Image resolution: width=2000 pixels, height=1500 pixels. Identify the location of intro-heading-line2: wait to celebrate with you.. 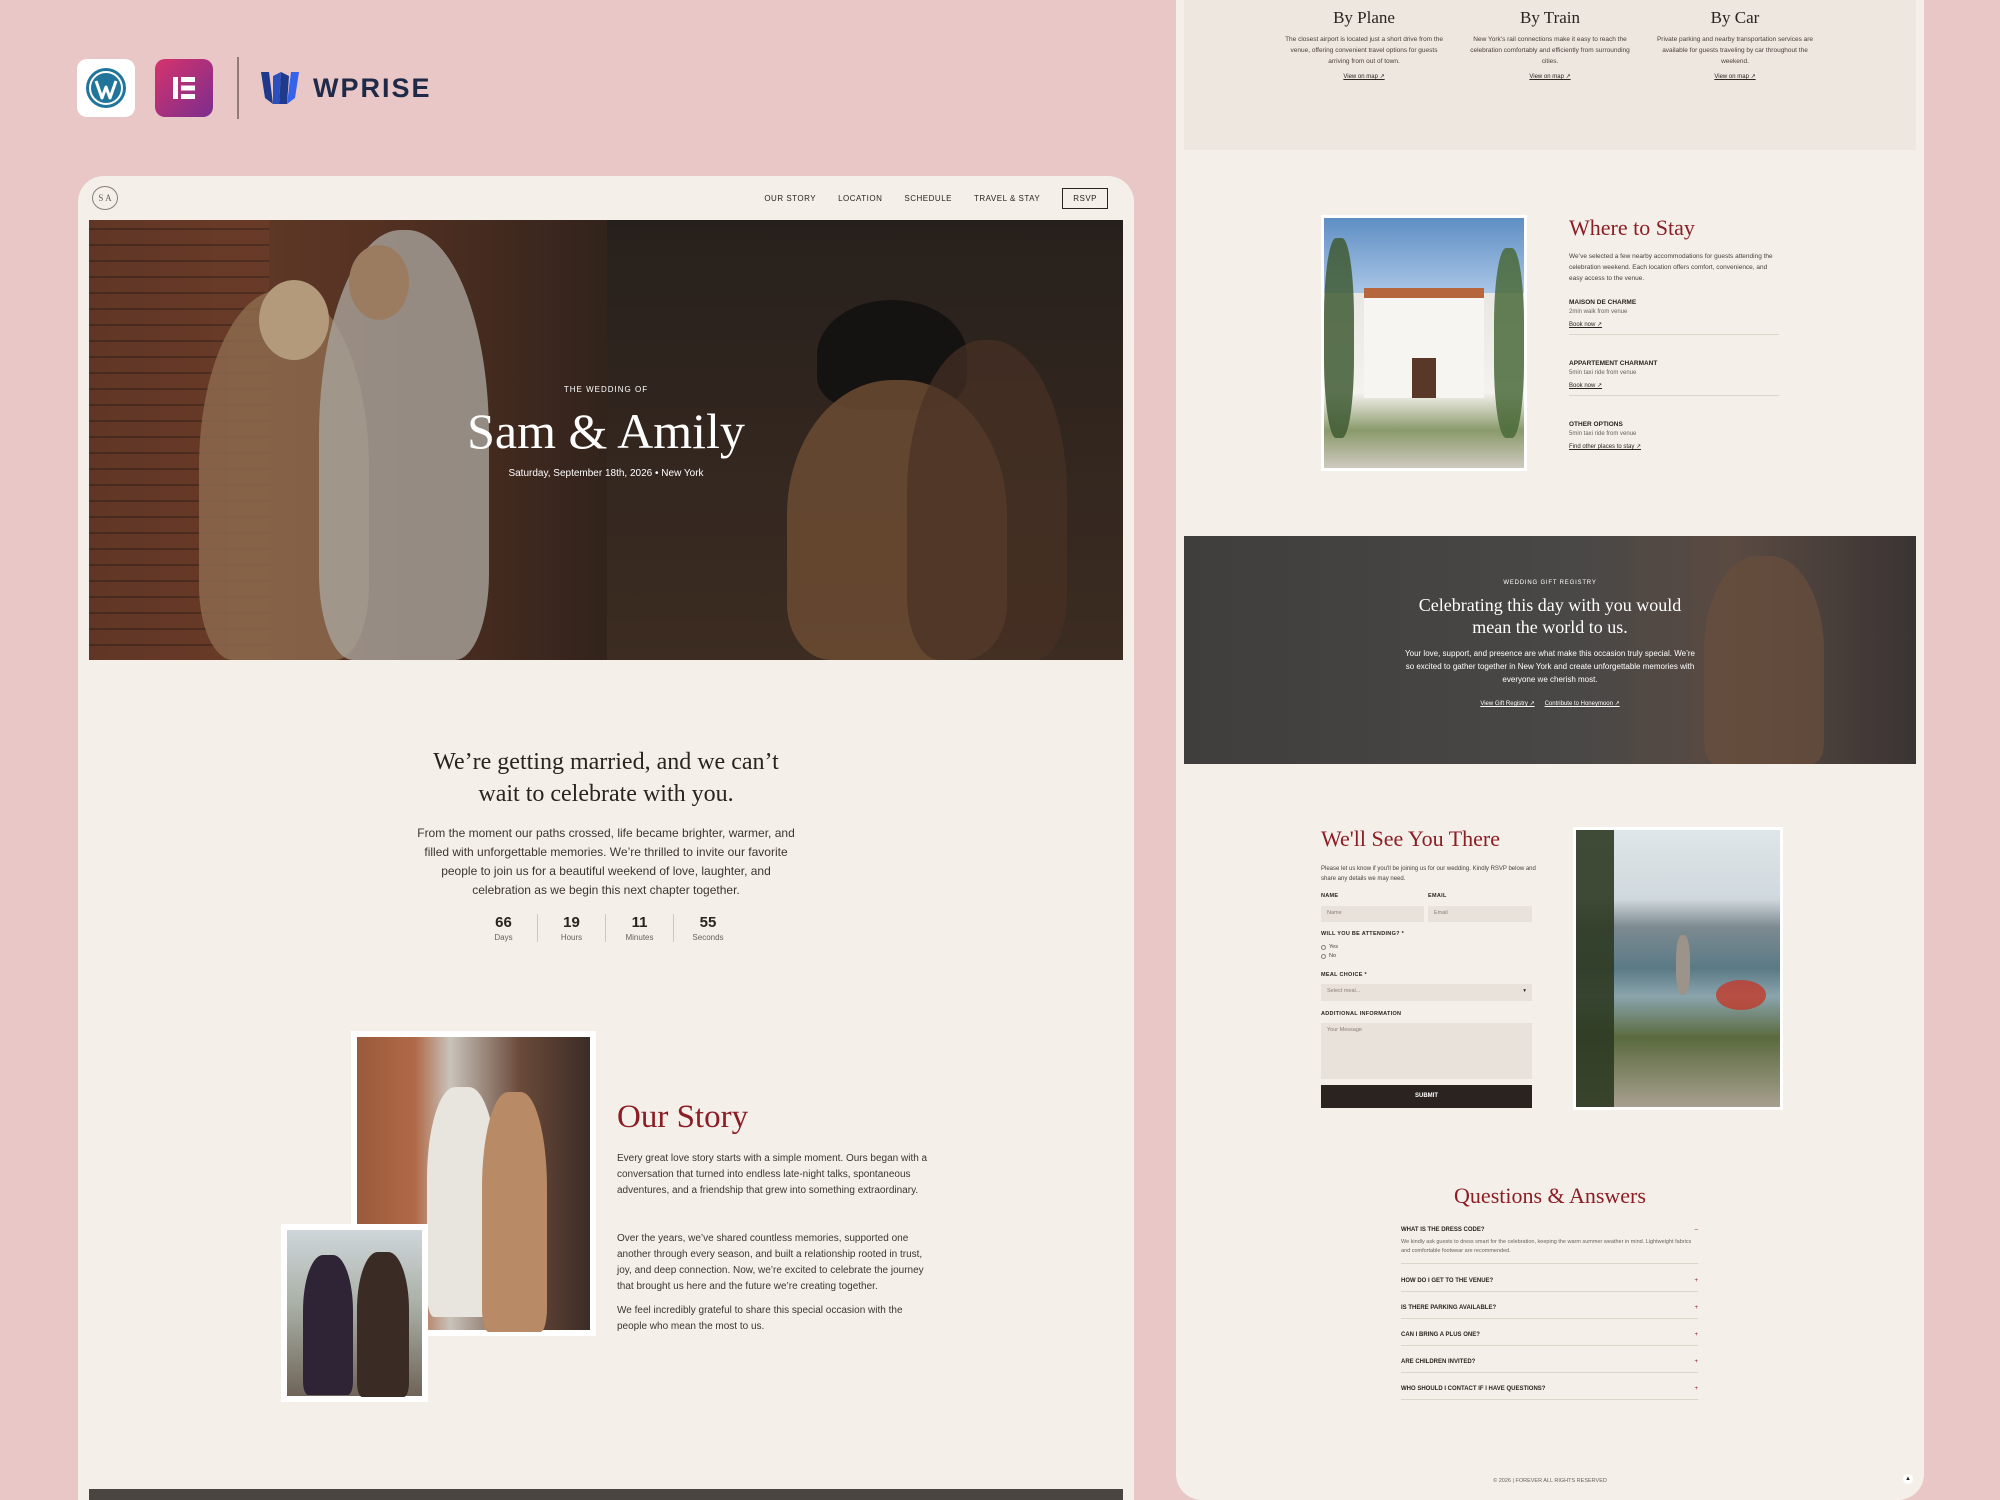
(606, 794).